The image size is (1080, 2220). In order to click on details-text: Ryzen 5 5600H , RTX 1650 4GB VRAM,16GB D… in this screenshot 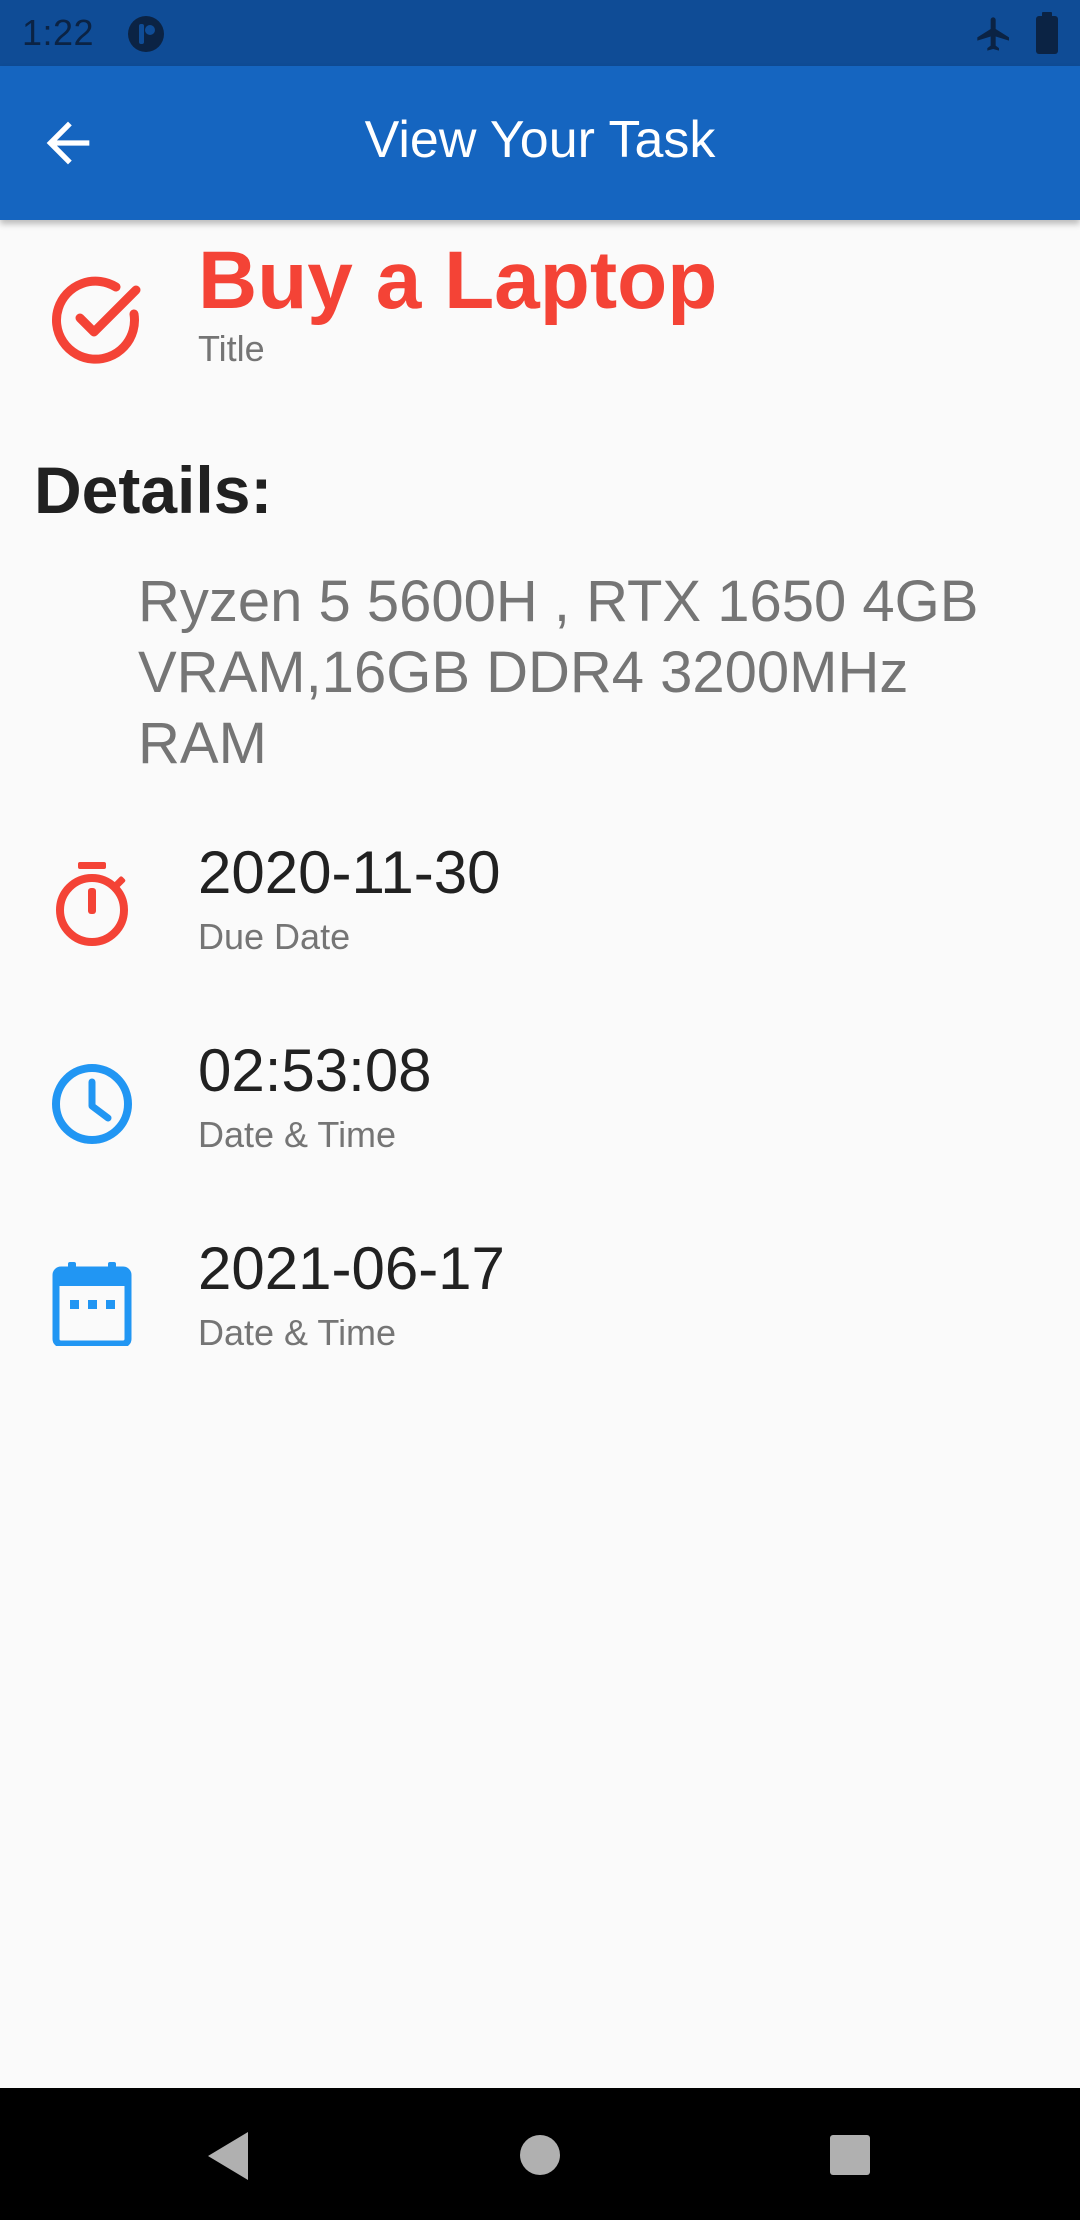, I will do `click(558, 672)`.